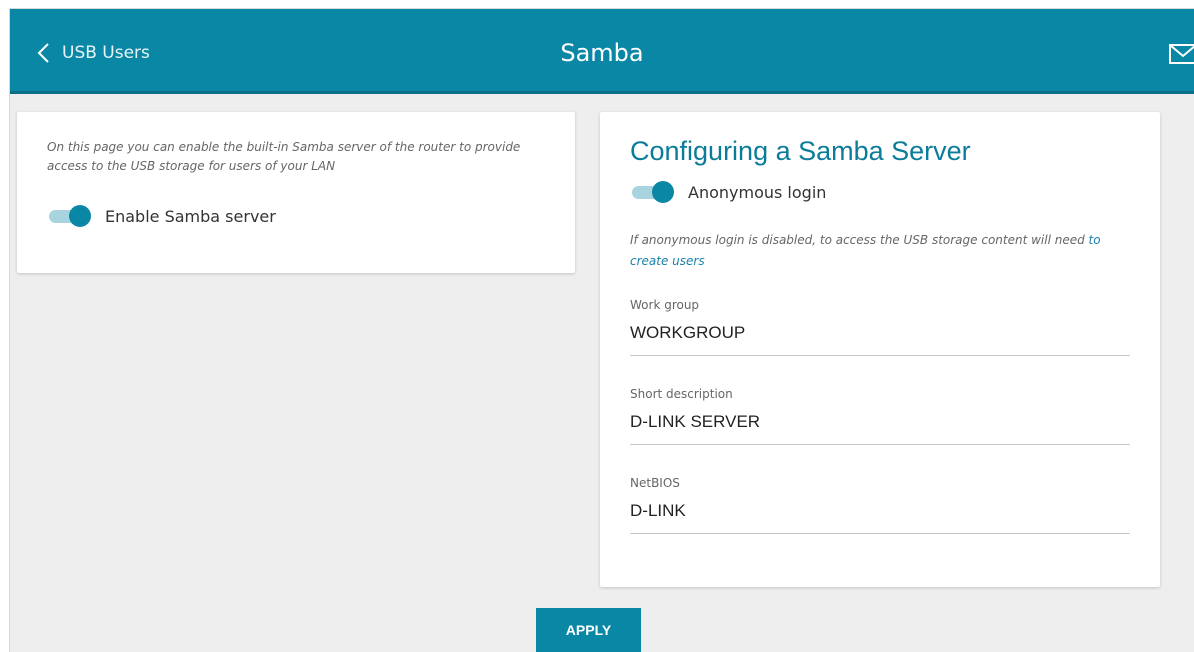  I want to click on netbios-label: NetBIOS, so click(655, 483).